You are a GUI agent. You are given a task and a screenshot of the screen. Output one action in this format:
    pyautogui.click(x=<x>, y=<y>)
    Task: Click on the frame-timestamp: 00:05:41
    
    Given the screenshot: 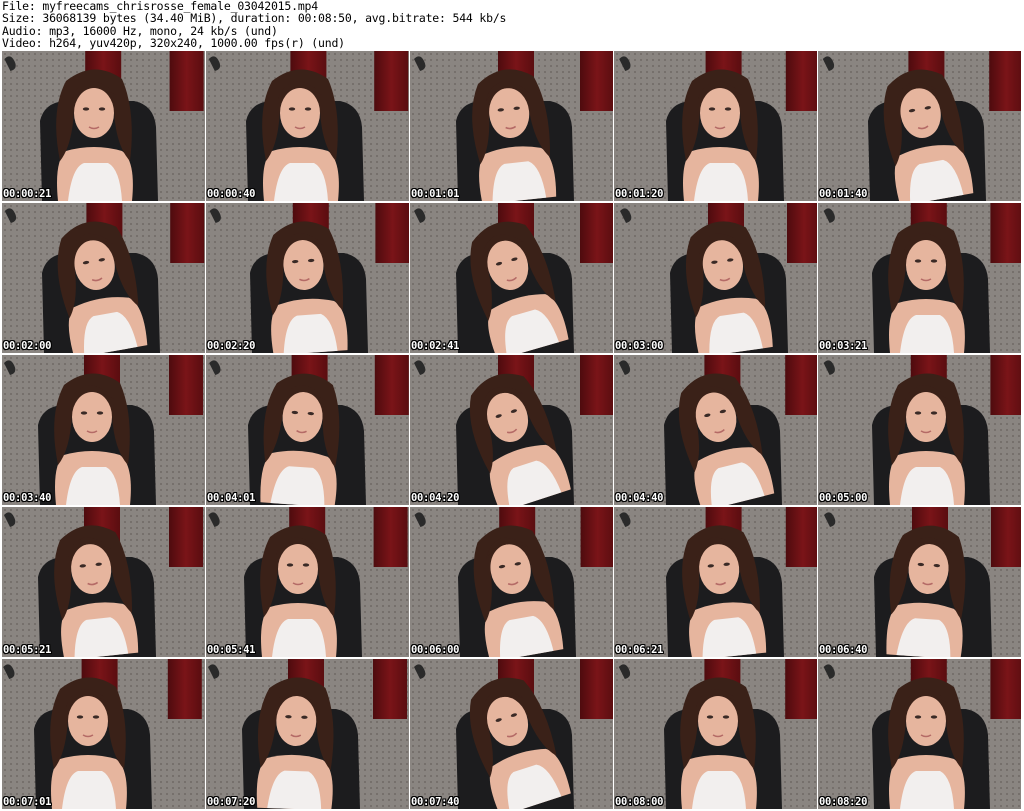 What is the action you would take?
    pyautogui.click(x=231, y=650)
    